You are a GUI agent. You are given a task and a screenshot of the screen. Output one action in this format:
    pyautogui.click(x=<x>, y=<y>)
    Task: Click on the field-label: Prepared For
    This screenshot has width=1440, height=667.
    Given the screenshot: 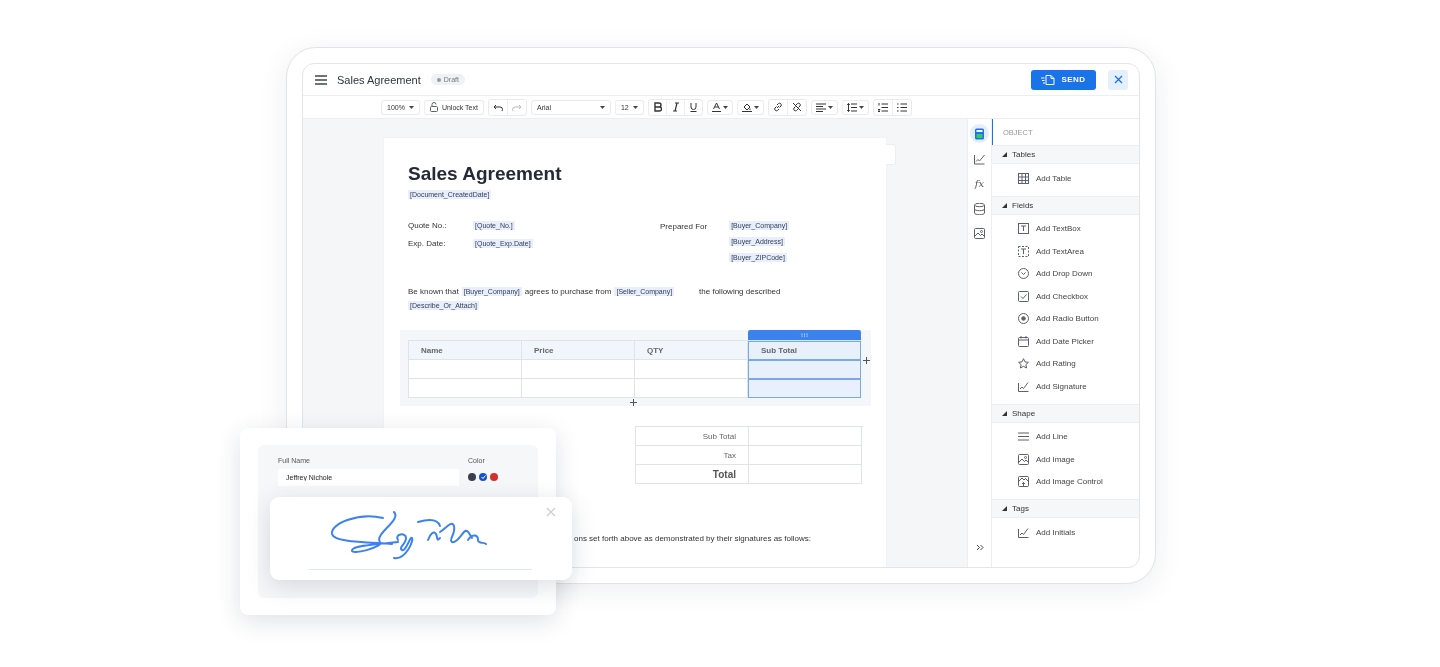 What is the action you would take?
    pyautogui.click(x=684, y=226)
    